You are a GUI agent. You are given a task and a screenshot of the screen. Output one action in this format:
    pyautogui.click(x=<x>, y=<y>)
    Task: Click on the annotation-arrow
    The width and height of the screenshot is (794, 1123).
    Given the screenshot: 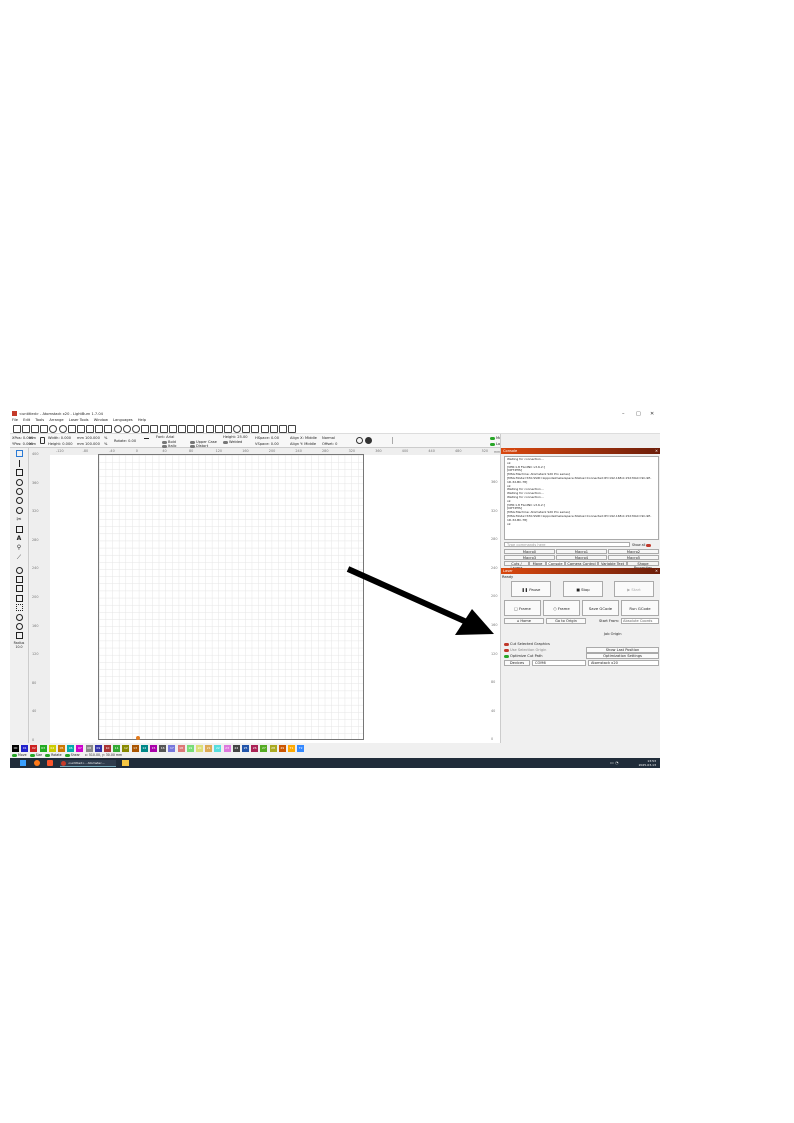 What is the action you would take?
    pyautogui.click(x=420, y=600)
    